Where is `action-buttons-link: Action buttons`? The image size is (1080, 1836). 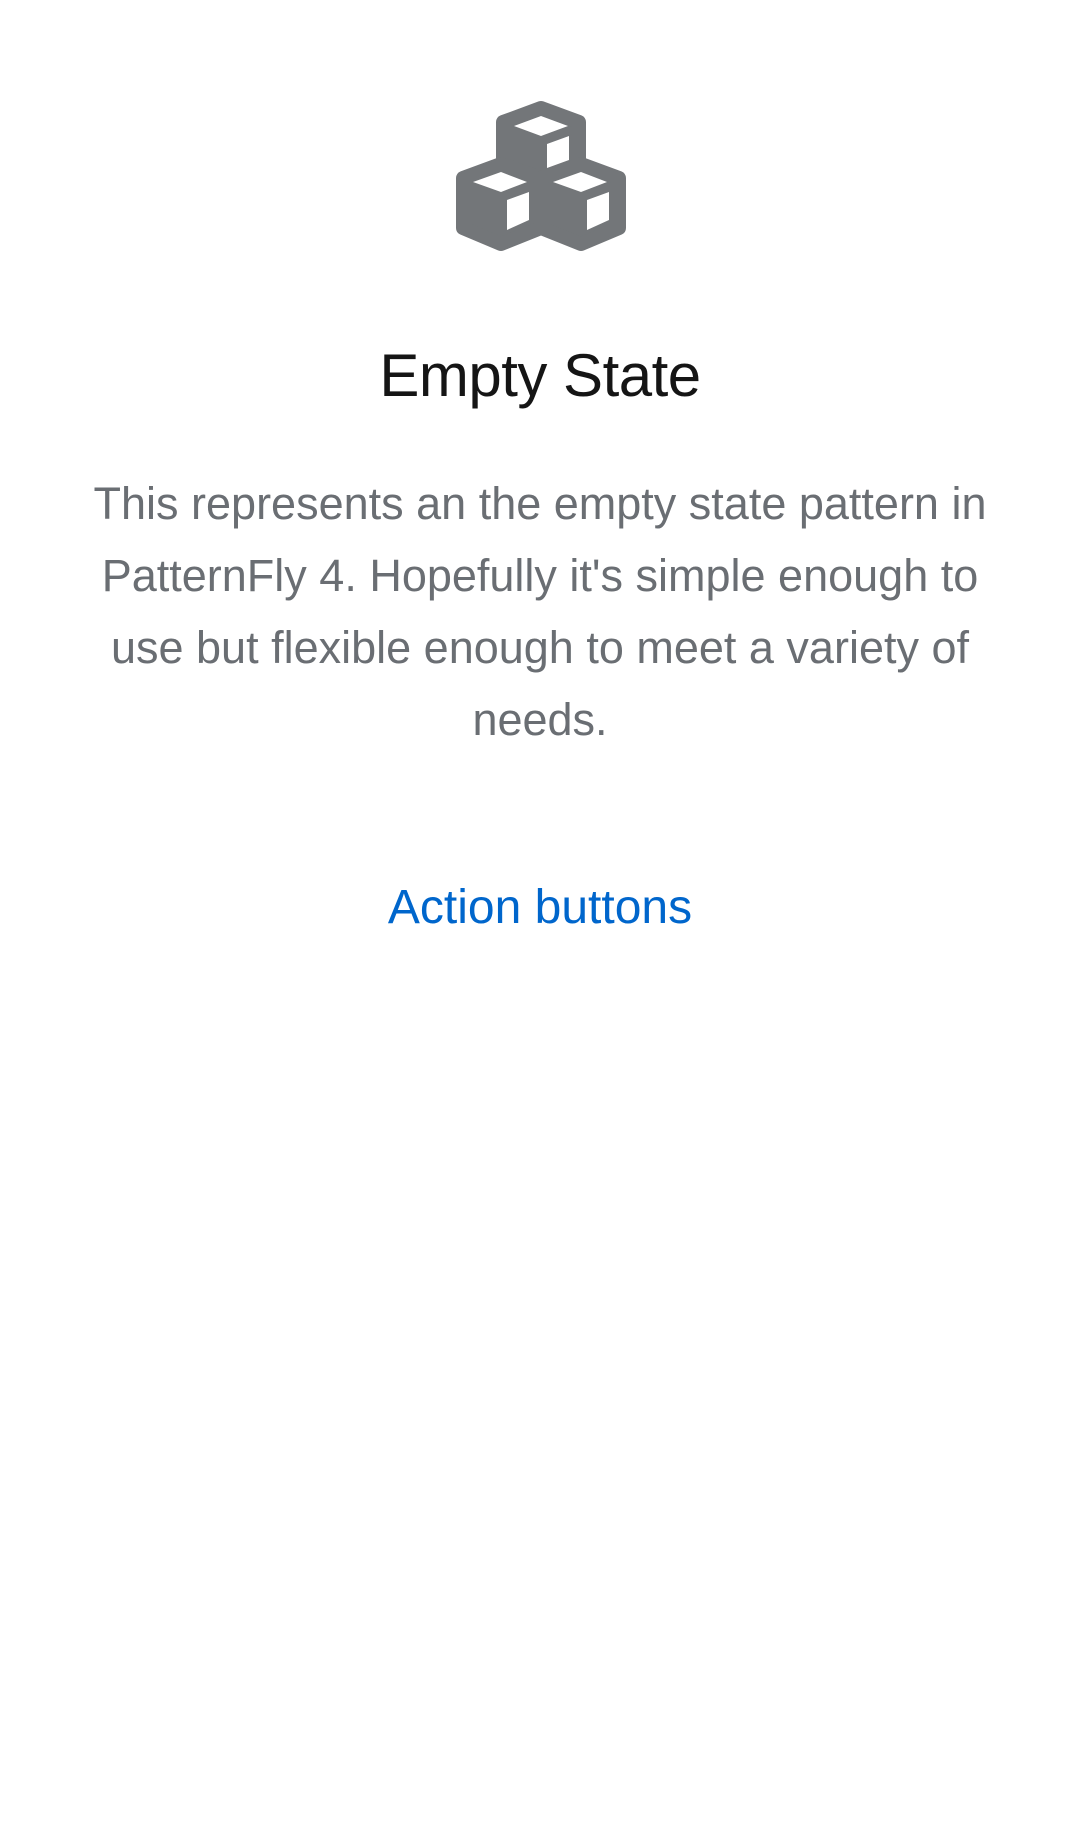 action-buttons-link: Action buttons is located at coordinates (540, 908).